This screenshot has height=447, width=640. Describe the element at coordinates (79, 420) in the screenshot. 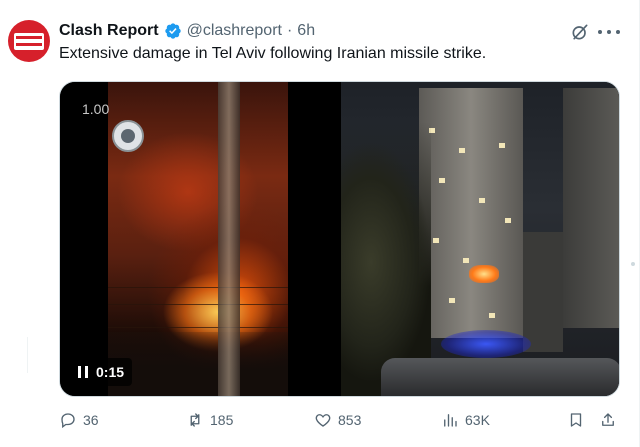

I see `reply-button: 36` at that location.